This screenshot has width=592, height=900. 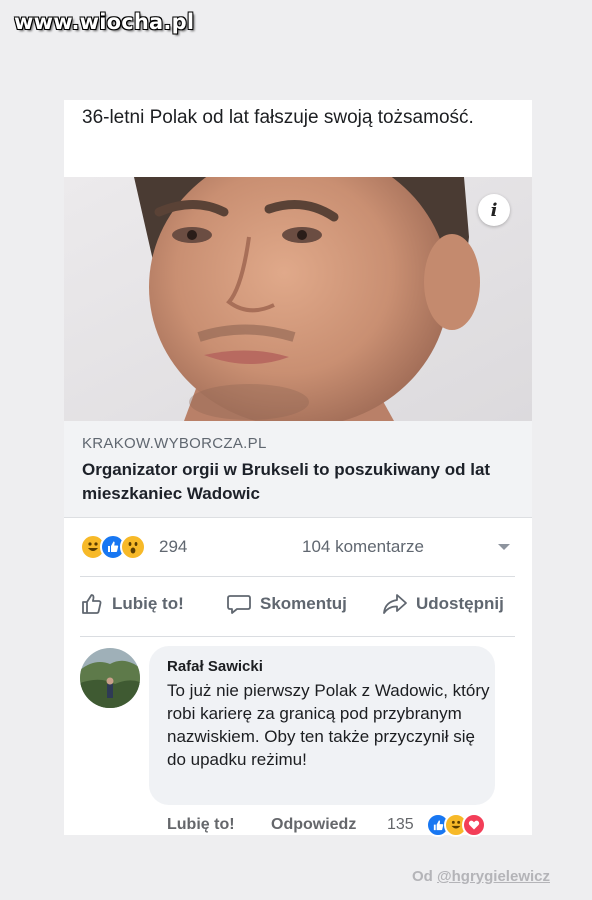 I want to click on comment-button: Skomentuj, so click(x=286, y=604).